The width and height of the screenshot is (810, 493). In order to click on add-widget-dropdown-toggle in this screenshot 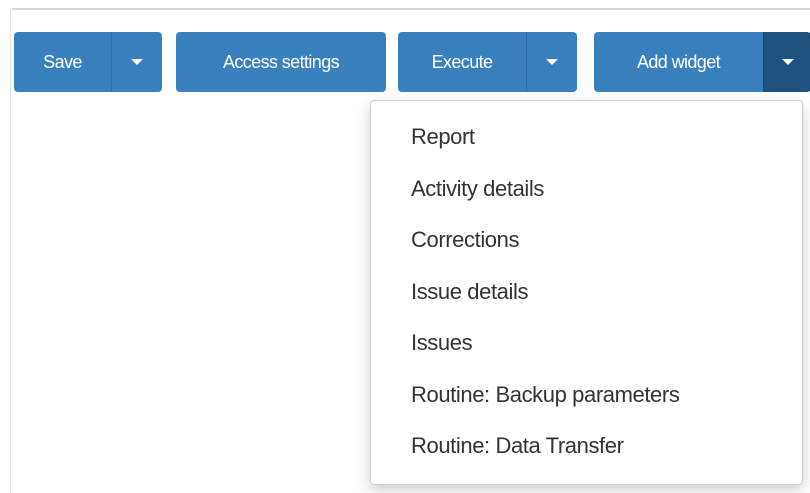, I will do `click(786, 62)`.